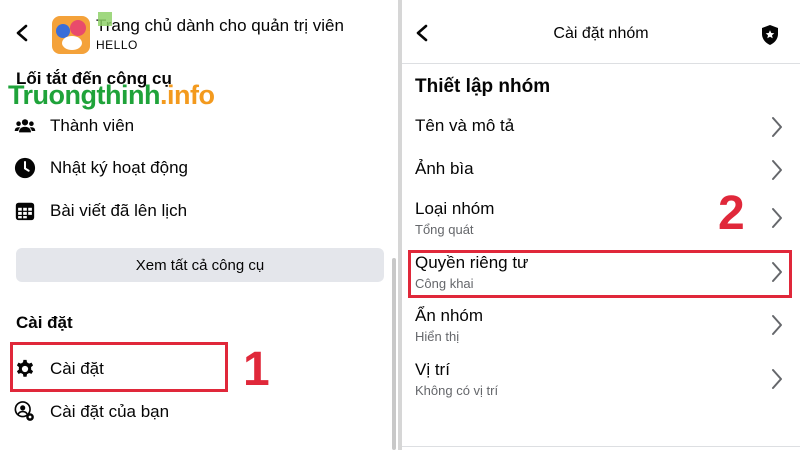 This screenshot has width=800, height=450. I want to click on setting-title: Vị trí, so click(432, 369).